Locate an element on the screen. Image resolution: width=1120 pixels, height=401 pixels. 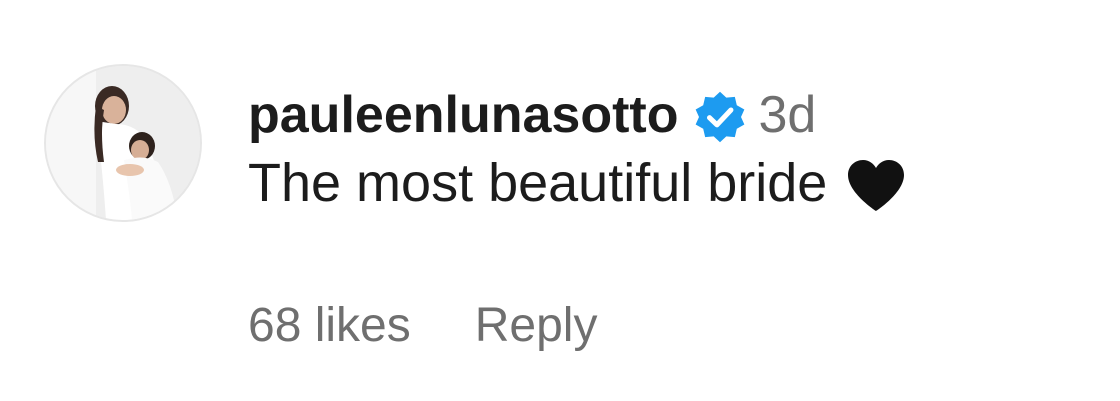
comment-text-row: The most beautiful bride is located at coordinates (678, 183).